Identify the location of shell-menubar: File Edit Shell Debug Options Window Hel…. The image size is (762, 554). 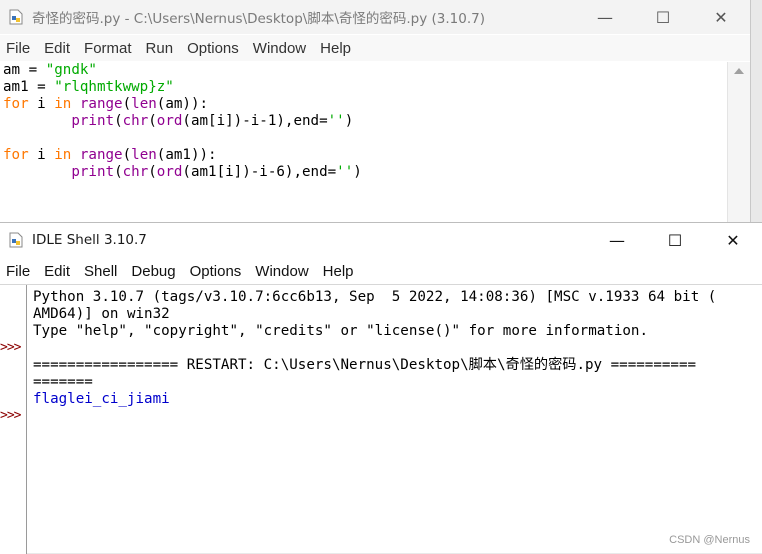
(381, 271).